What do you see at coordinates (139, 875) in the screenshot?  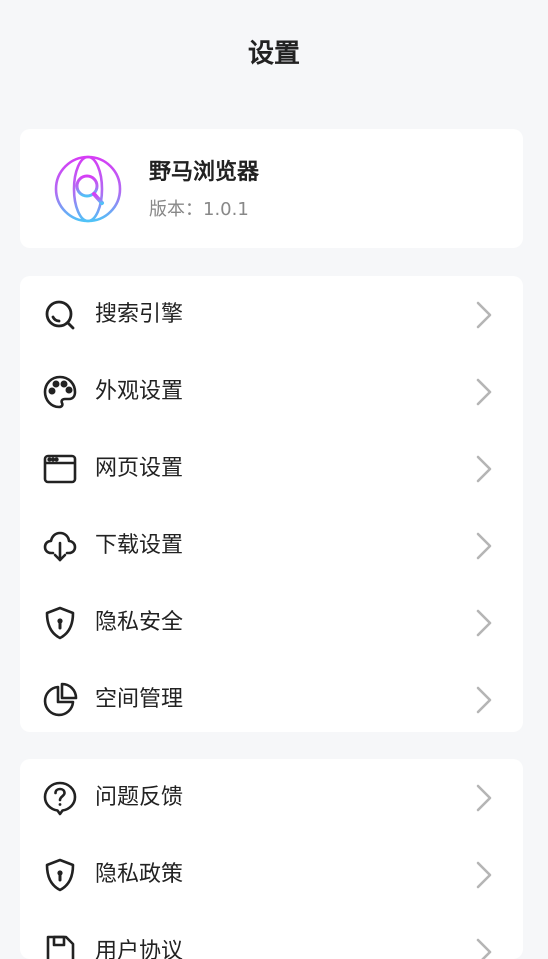 I see `menu-item-label: 隐私政策` at bounding box center [139, 875].